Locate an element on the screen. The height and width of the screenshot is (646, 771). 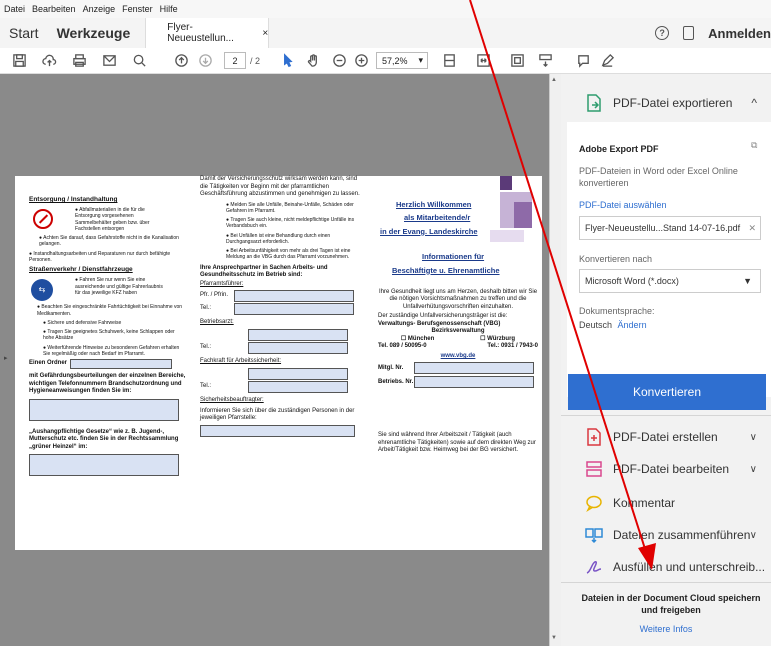
tool-edit-pdf: PDF-Datei bearbeiten ∨ is located at coordinates (666, 469).